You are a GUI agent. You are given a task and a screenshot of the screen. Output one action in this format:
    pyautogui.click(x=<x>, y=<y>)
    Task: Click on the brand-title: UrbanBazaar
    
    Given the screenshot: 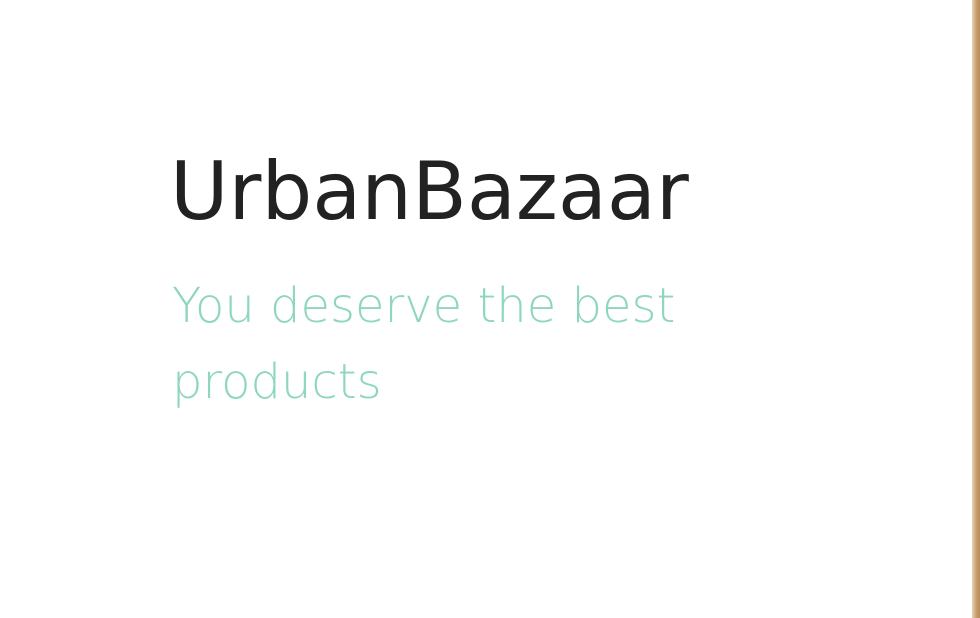 What is the action you would take?
    pyautogui.click(x=429, y=191)
    